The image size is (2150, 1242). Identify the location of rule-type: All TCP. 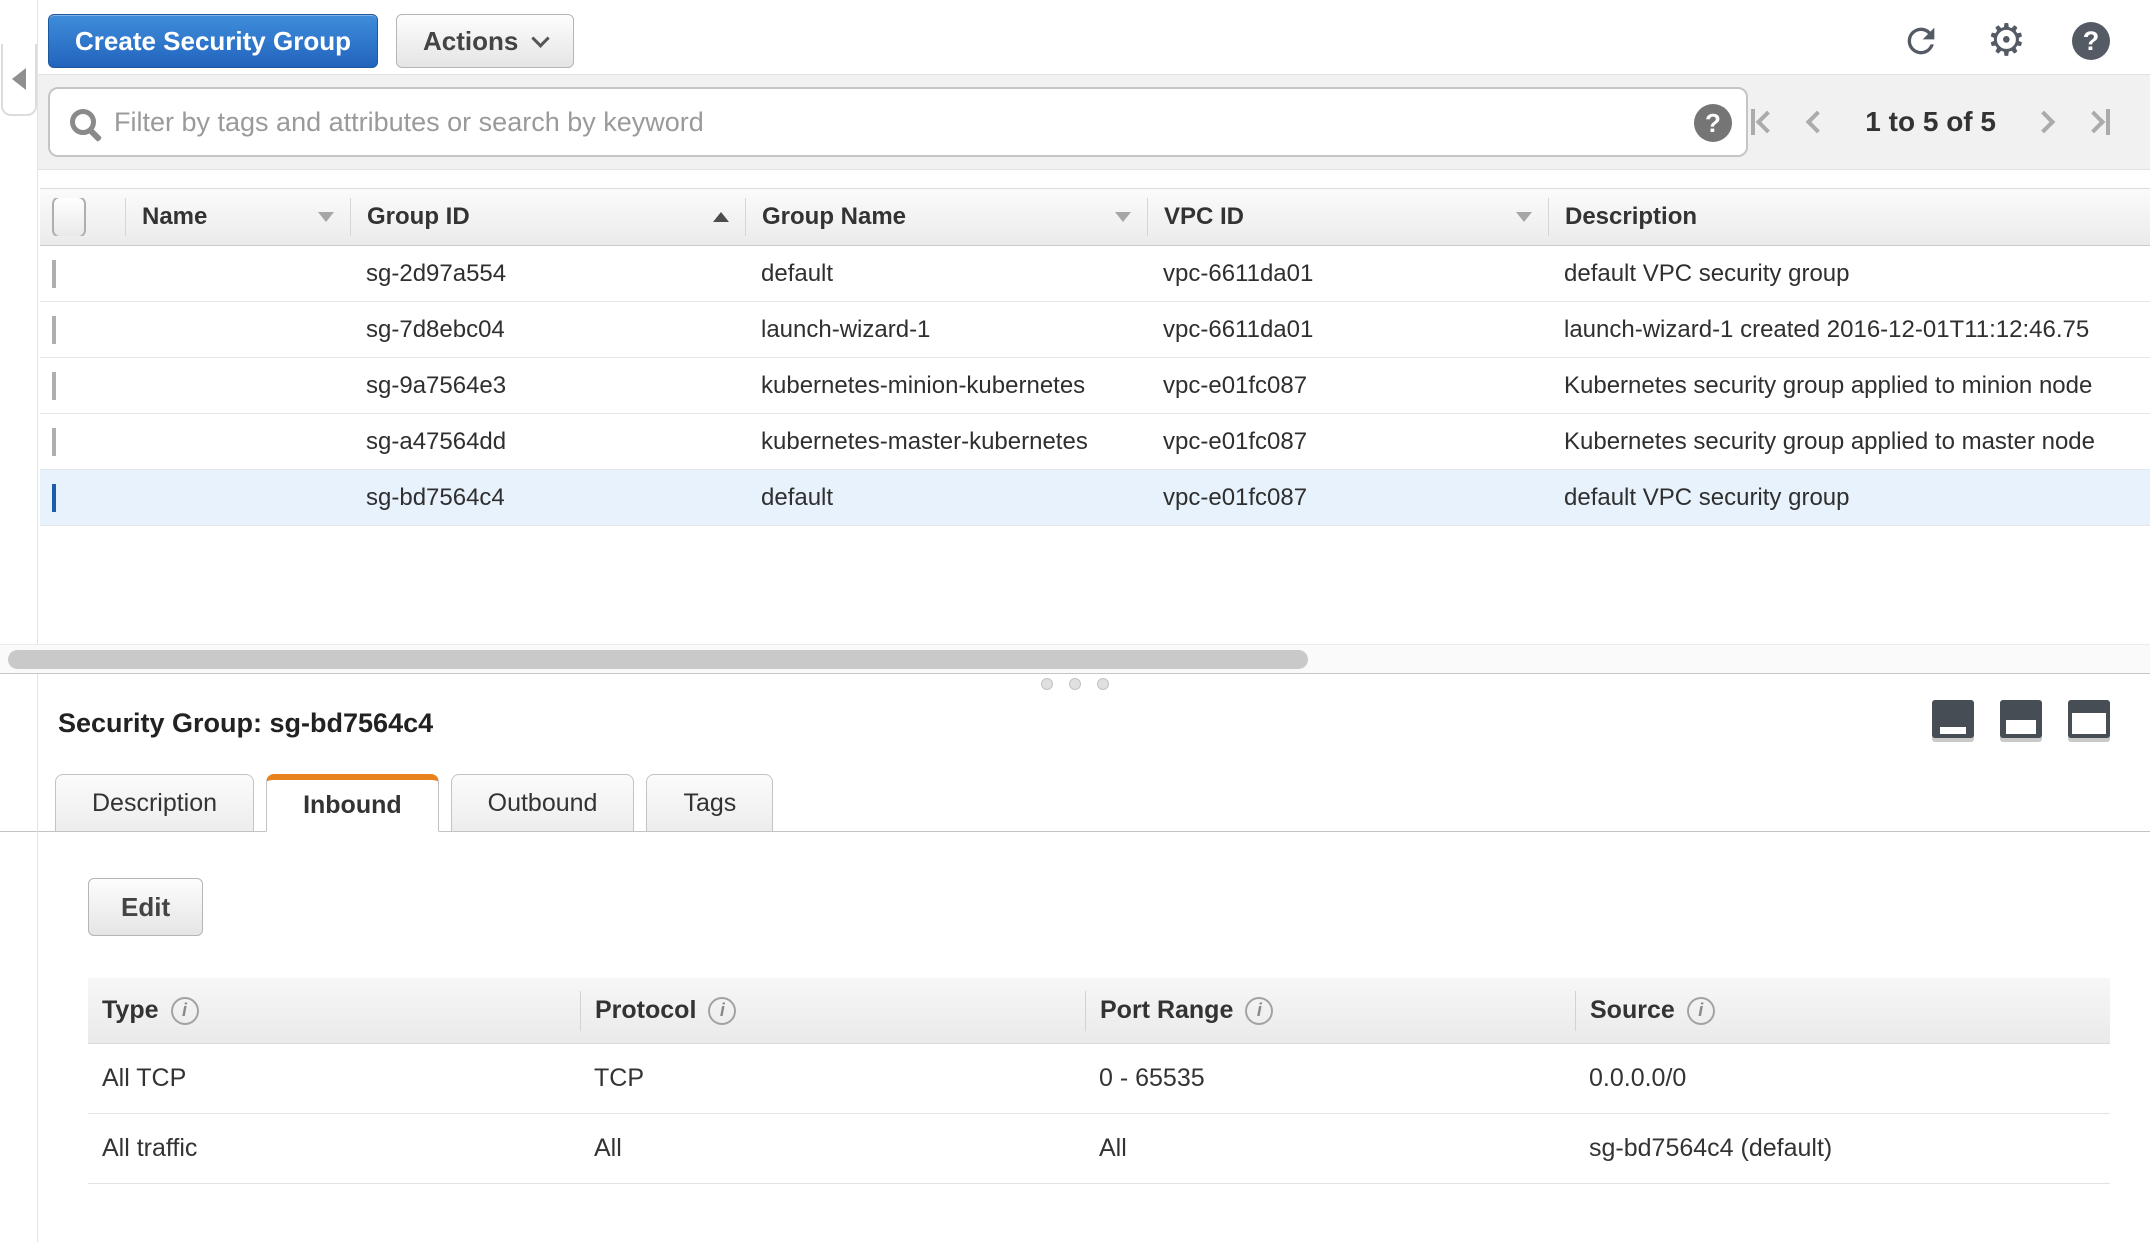
(144, 1078).